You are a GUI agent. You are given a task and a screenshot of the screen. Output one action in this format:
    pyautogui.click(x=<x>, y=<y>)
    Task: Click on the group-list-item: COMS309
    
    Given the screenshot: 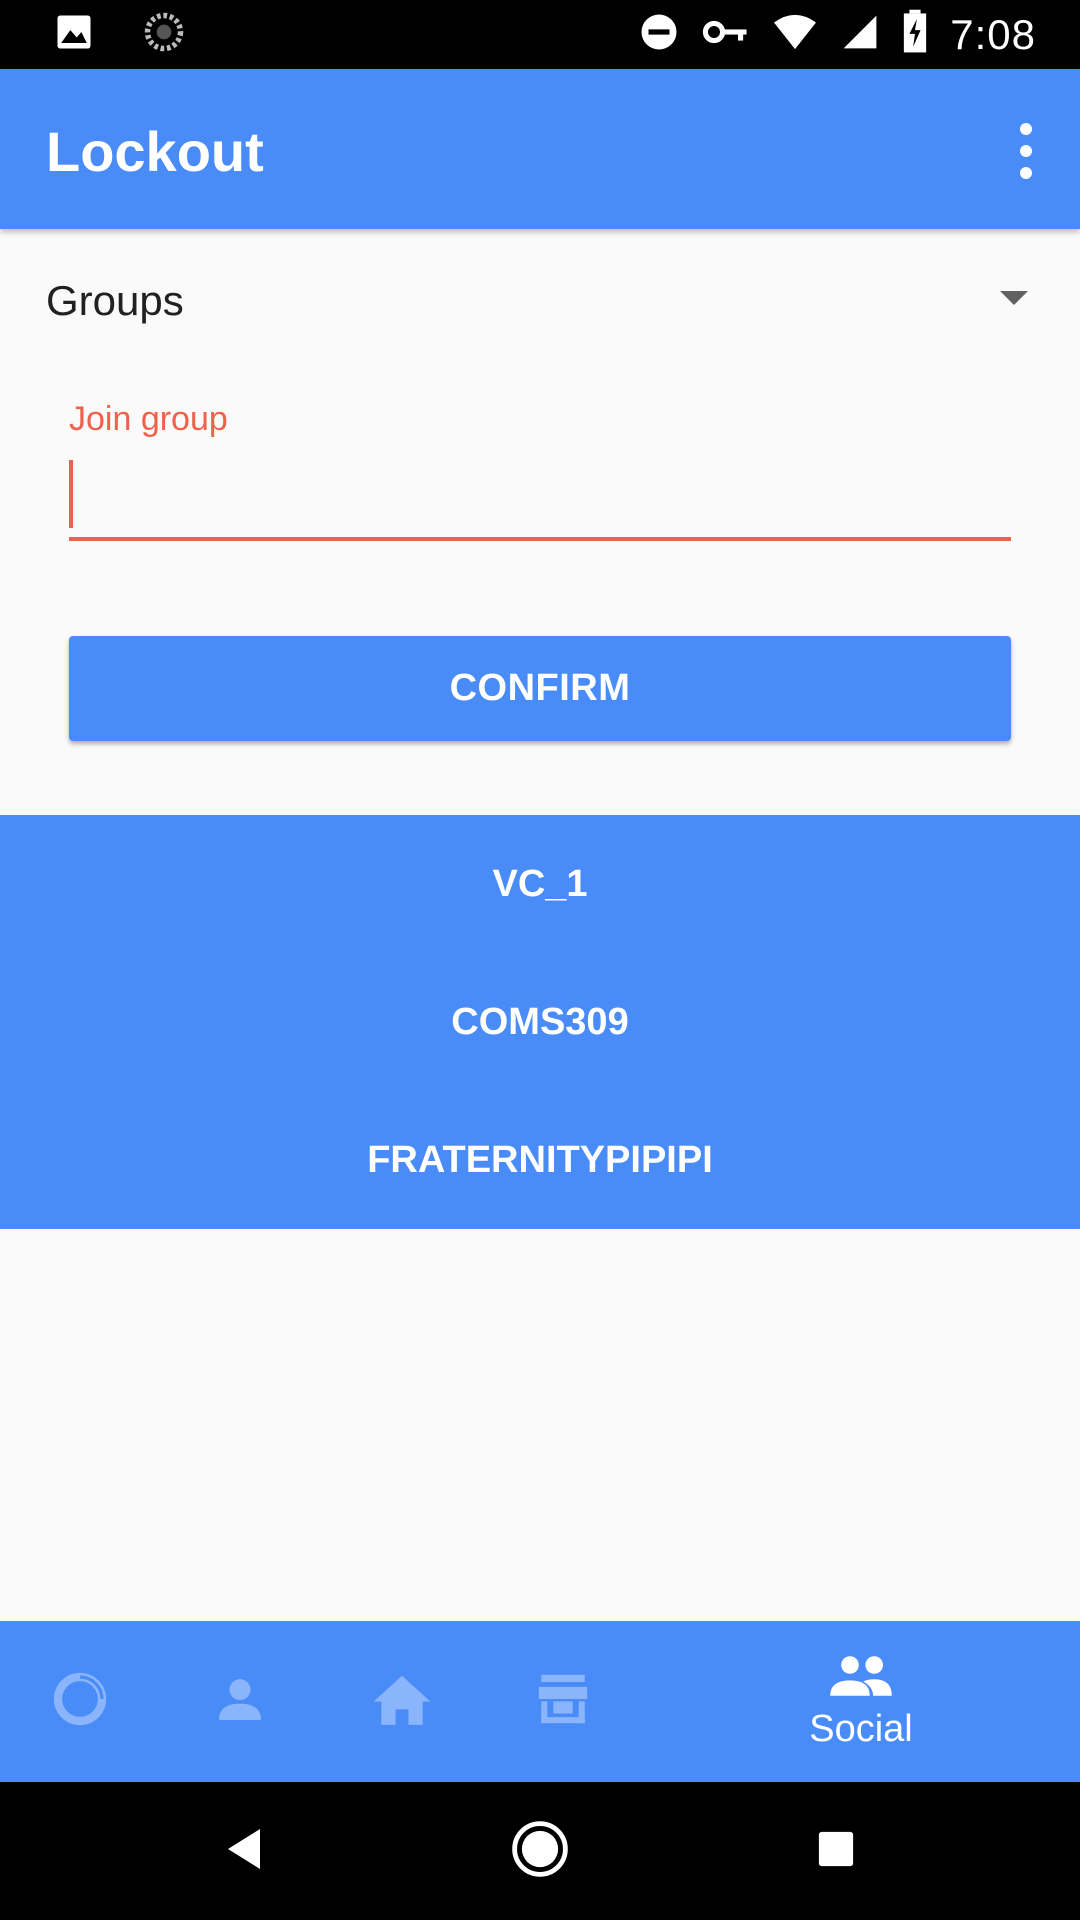 What is the action you would take?
    pyautogui.click(x=540, y=1022)
    